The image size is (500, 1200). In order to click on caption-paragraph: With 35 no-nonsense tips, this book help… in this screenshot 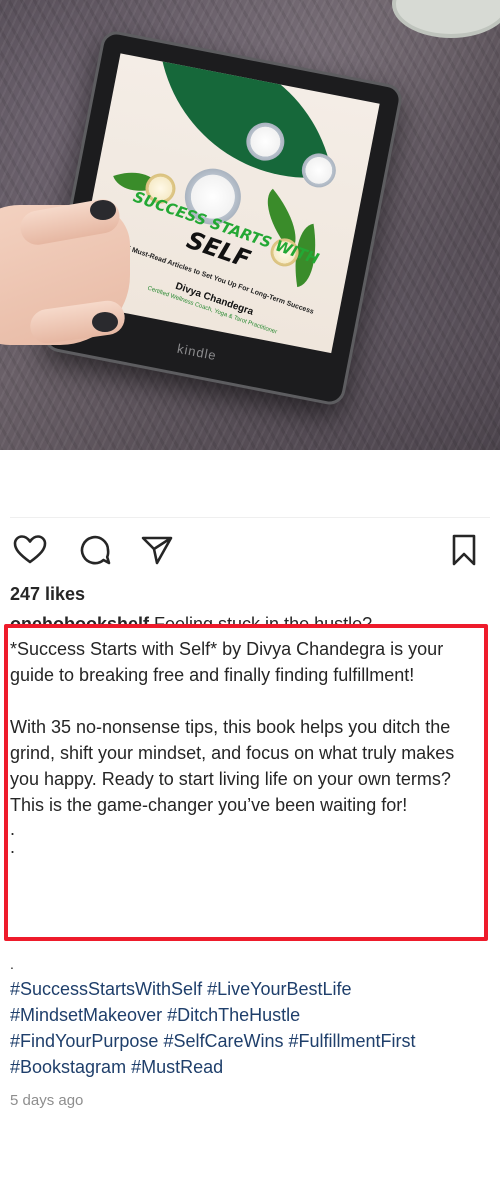, I will do `click(232, 766)`.